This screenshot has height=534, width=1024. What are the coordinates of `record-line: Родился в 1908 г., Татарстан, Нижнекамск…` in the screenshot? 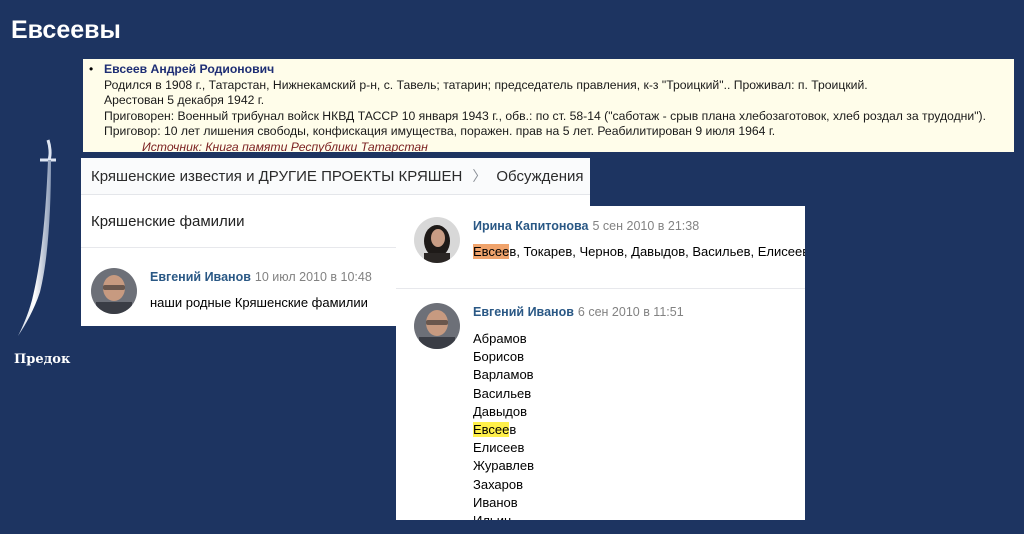 It's located at (486, 84).